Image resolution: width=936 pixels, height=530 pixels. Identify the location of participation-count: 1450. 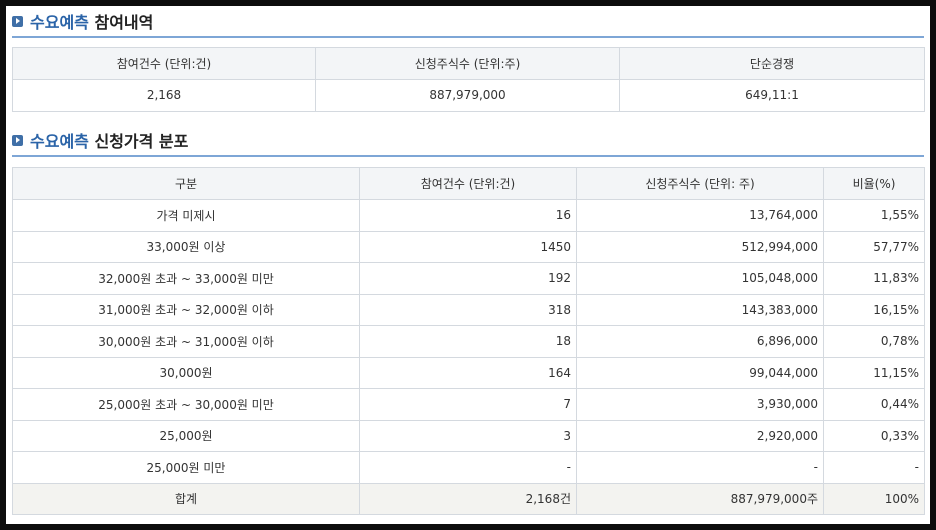
(468, 246).